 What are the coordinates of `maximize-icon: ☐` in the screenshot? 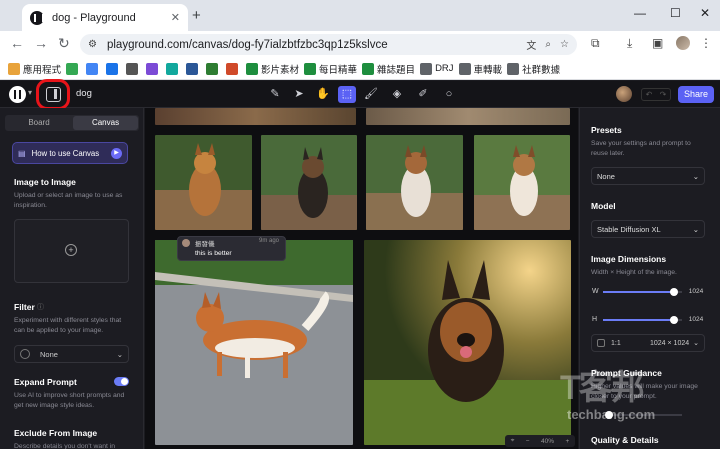 It's located at (675, 13).